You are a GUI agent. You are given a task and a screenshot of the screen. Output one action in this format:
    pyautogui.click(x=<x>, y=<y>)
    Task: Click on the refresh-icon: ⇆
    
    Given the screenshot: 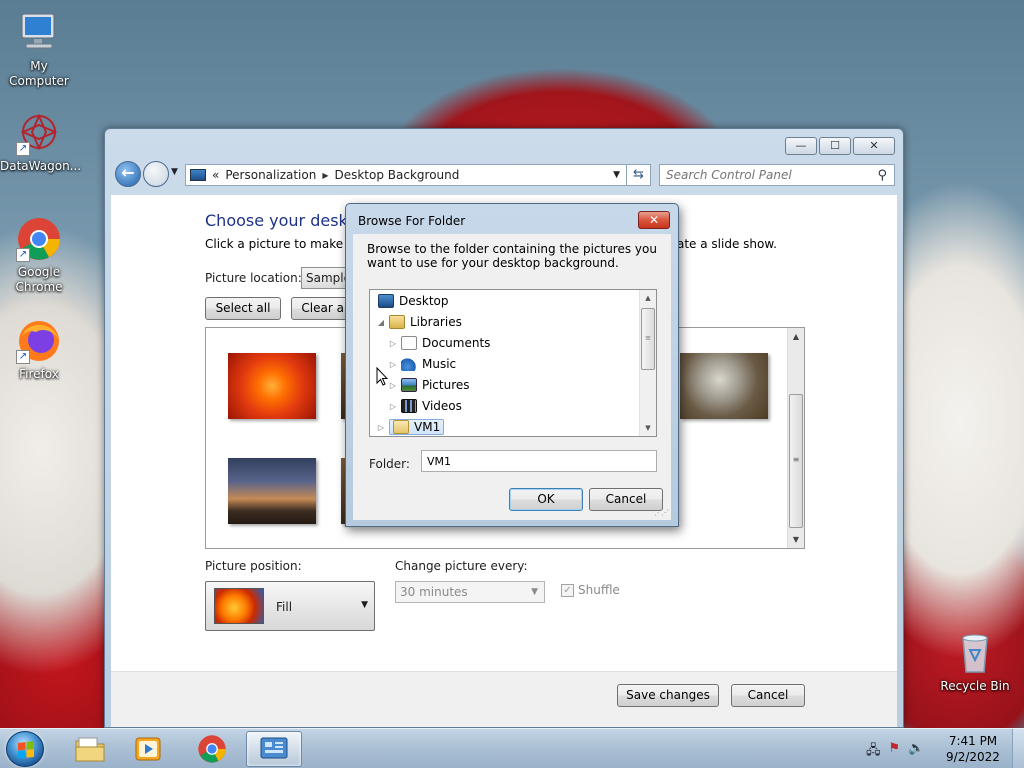 What is the action you would take?
    pyautogui.click(x=638, y=174)
    